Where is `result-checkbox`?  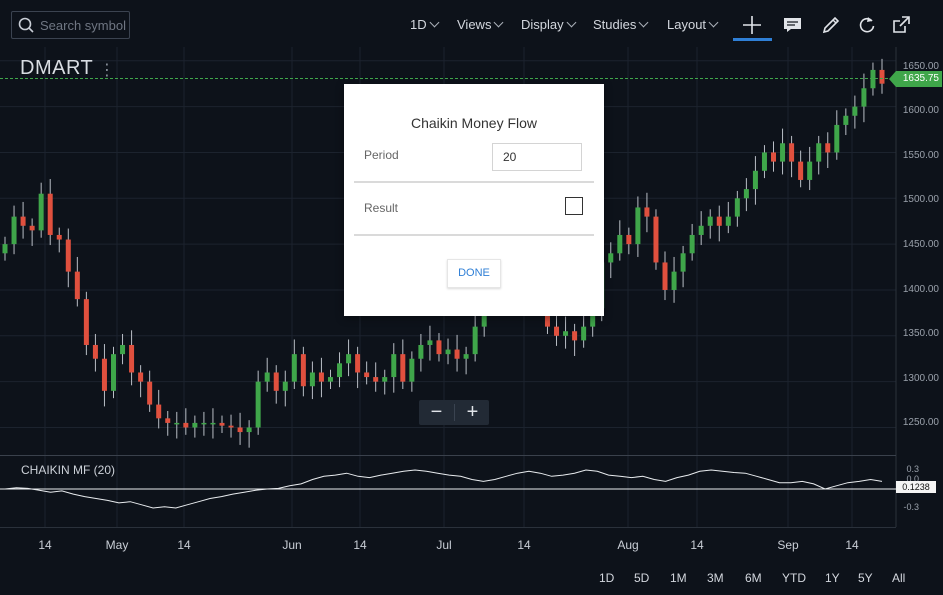 result-checkbox is located at coordinates (574, 206).